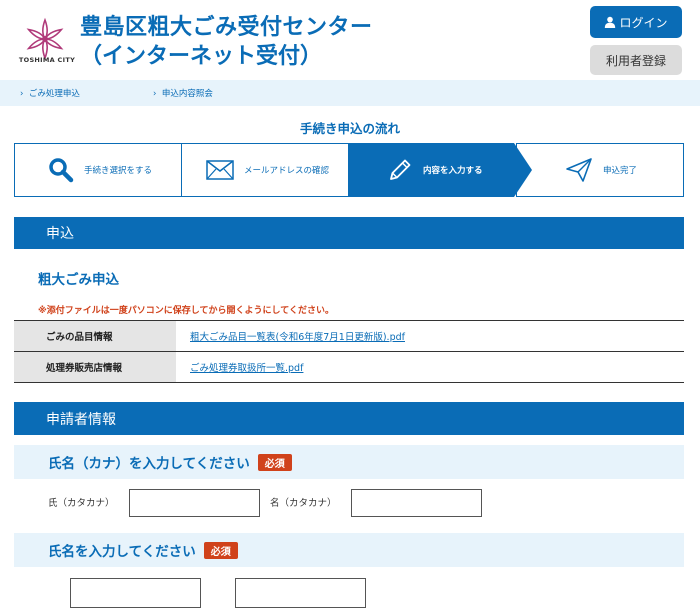 The width and height of the screenshot is (700, 608). Describe the element at coordinates (187, 94) in the screenshot. I see `breadcrumb-label: 申込内容照会` at that location.